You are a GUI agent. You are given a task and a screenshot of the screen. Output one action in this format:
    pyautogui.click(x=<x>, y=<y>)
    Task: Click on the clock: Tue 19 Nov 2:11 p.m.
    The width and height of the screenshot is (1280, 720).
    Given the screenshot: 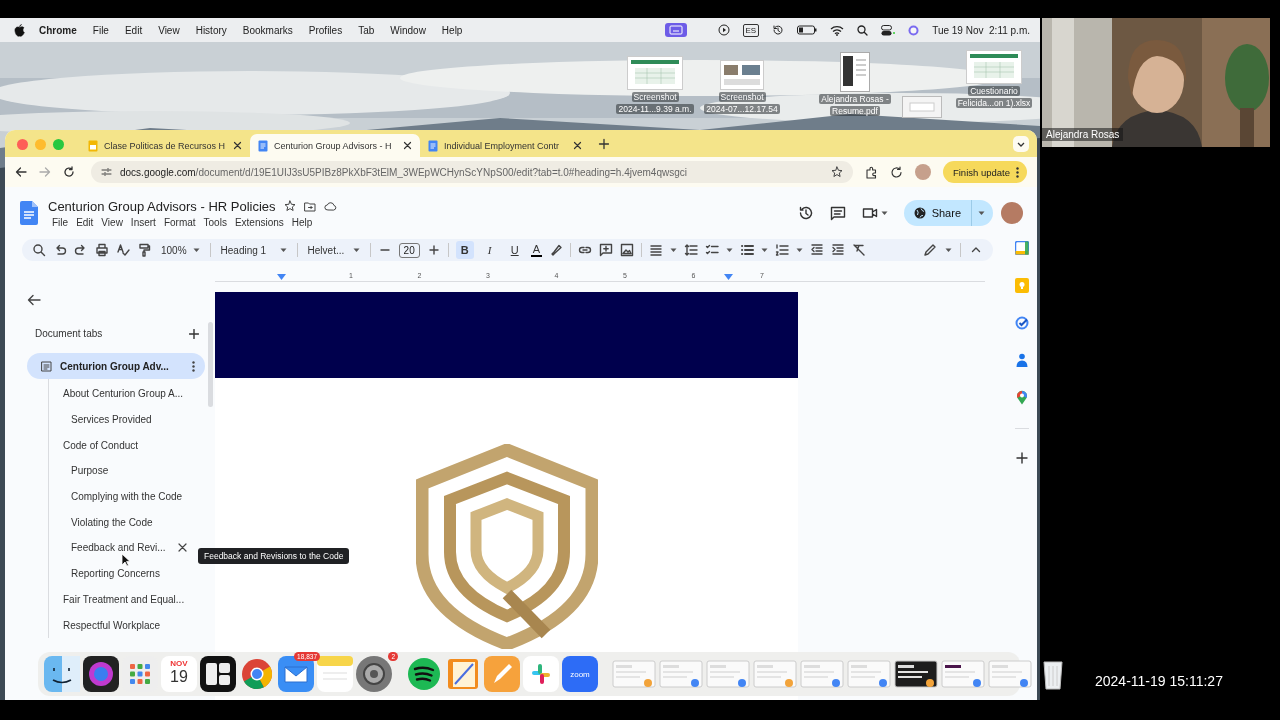 What is the action you would take?
    pyautogui.click(x=981, y=30)
    